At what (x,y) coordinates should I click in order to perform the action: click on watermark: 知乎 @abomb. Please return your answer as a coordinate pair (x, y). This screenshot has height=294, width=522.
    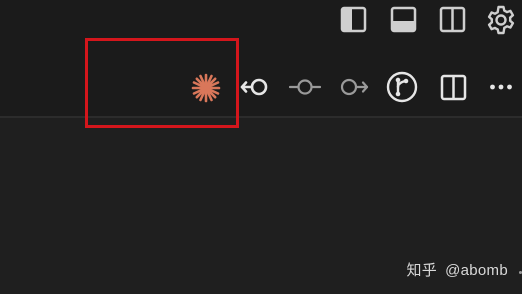
    Looking at the image, I should click on (457, 269).